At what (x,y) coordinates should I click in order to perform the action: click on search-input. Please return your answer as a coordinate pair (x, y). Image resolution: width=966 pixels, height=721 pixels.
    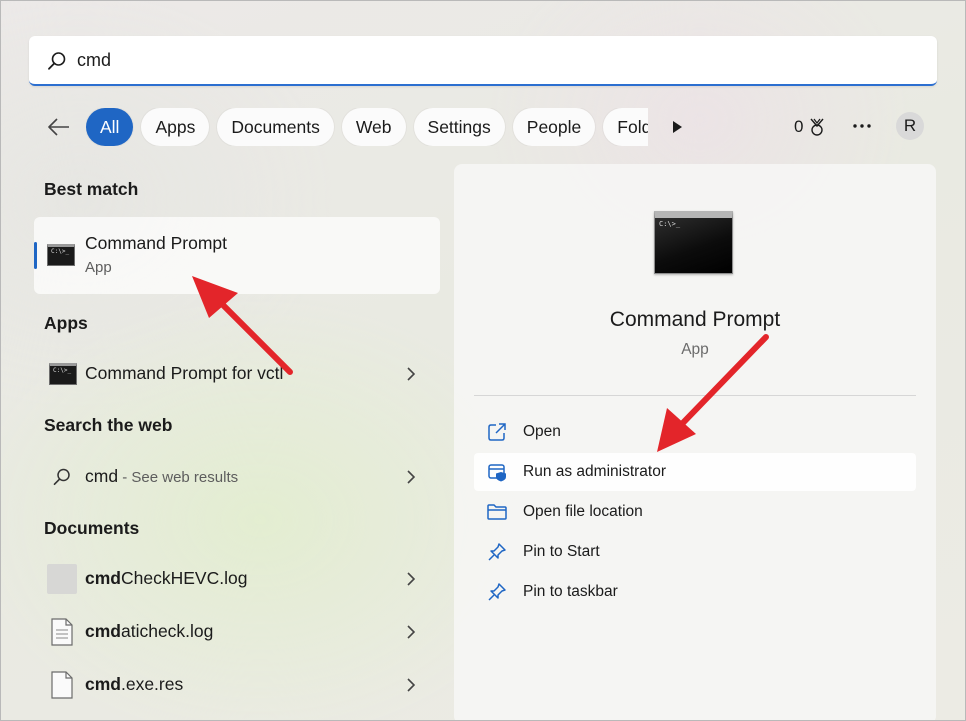
    Looking at the image, I should click on (497, 60).